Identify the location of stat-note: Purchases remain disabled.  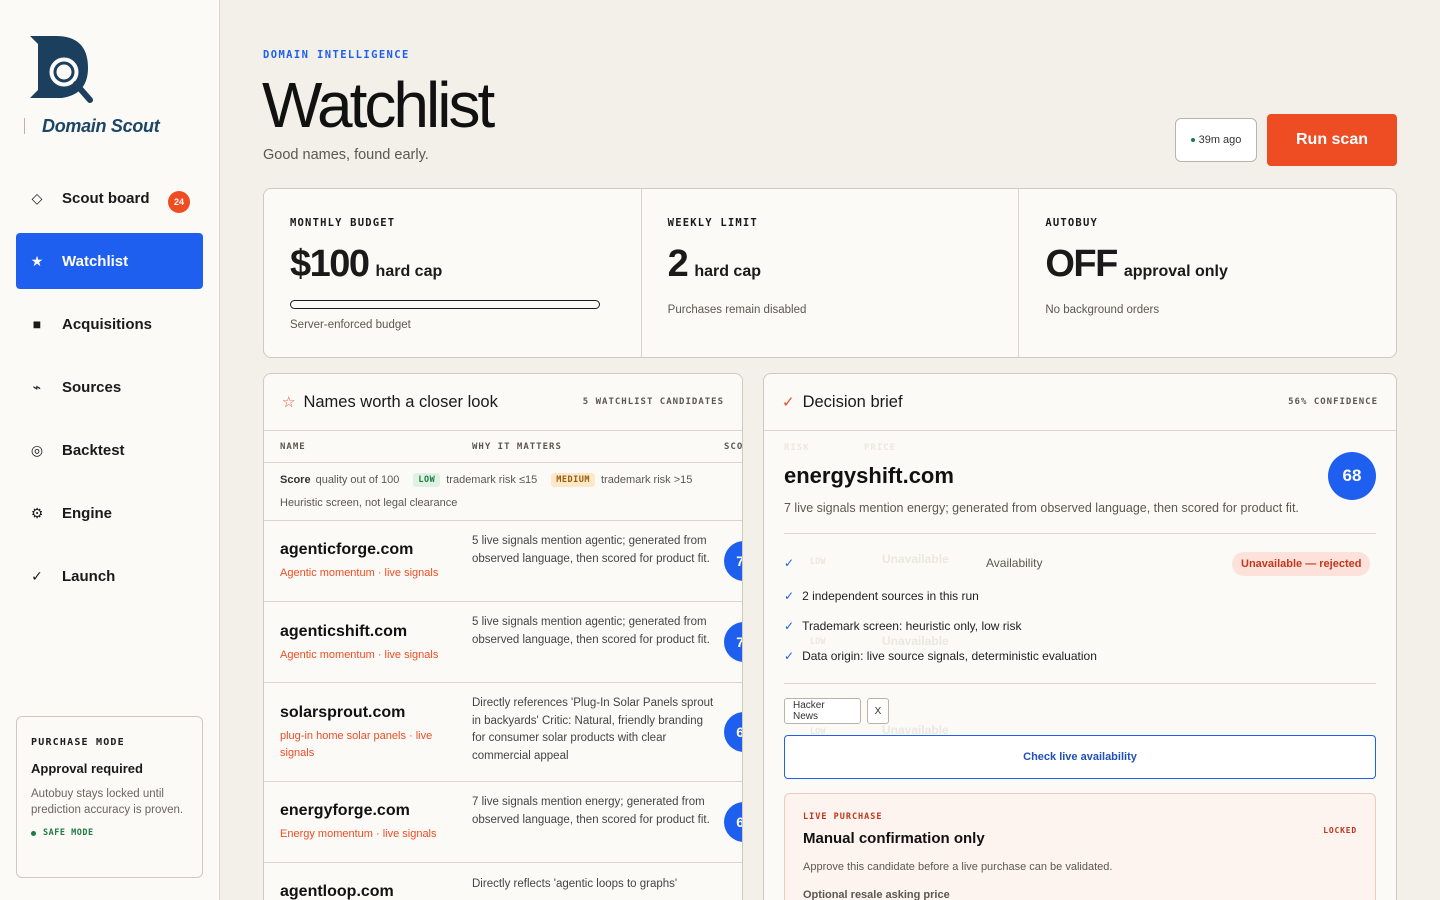
(737, 310).